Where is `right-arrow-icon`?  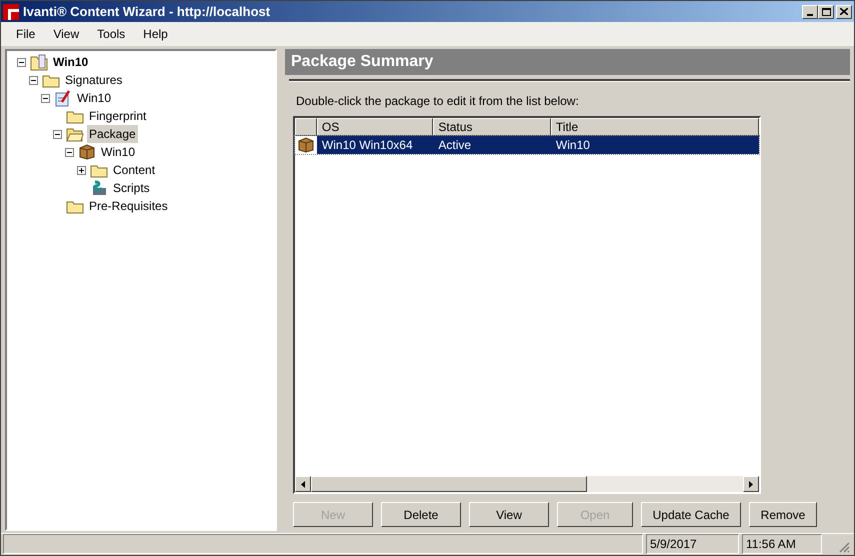
right-arrow-icon is located at coordinates (751, 484).